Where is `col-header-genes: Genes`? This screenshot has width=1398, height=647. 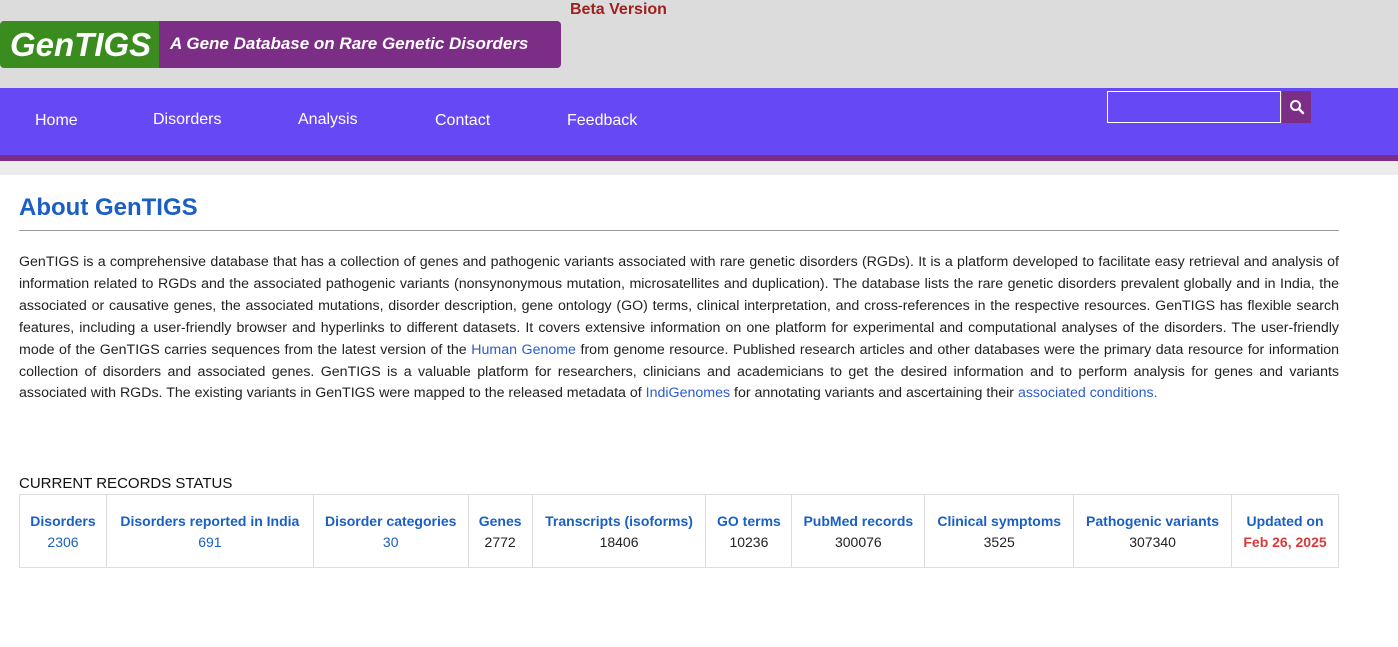
col-header-genes: Genes is located at coordinates (500, 512).